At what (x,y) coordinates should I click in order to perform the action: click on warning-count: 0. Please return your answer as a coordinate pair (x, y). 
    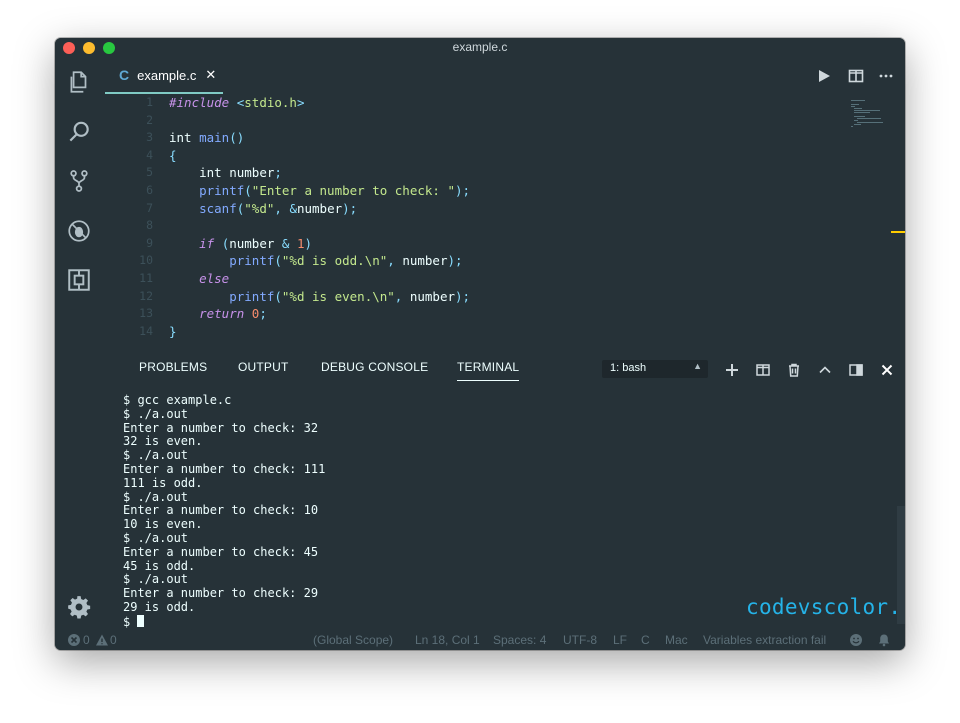
    Looking at the image, I should click on (113, 640).